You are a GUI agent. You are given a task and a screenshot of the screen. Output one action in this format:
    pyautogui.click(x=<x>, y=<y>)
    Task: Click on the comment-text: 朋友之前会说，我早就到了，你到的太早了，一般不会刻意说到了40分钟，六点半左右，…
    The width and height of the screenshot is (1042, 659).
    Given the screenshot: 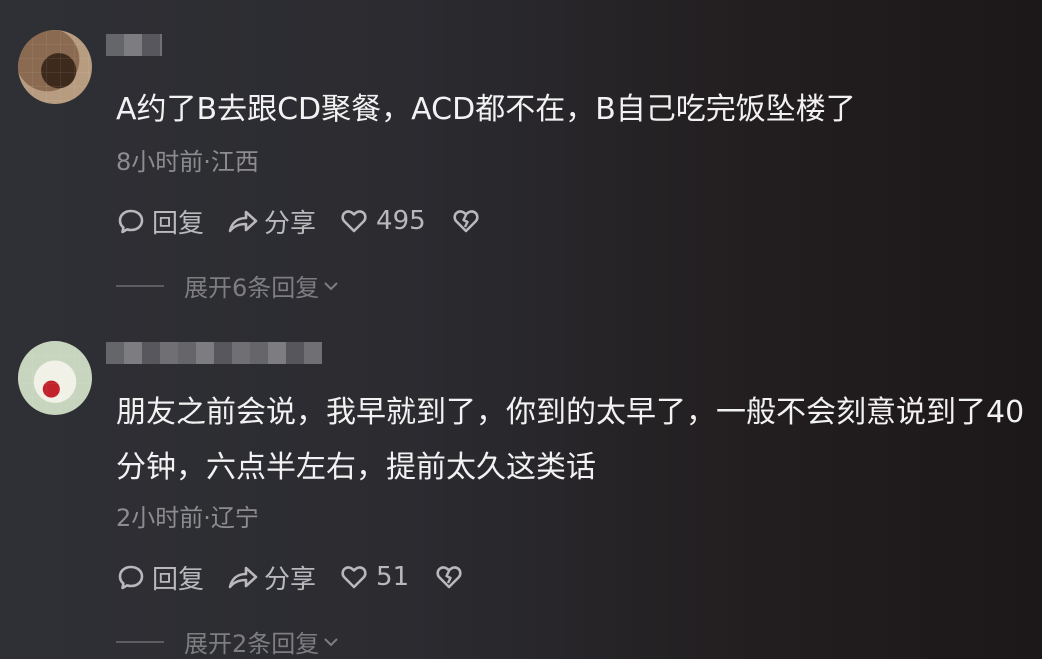 What is the action you would take?
    pyautogui.click(x=570, y=440)
    